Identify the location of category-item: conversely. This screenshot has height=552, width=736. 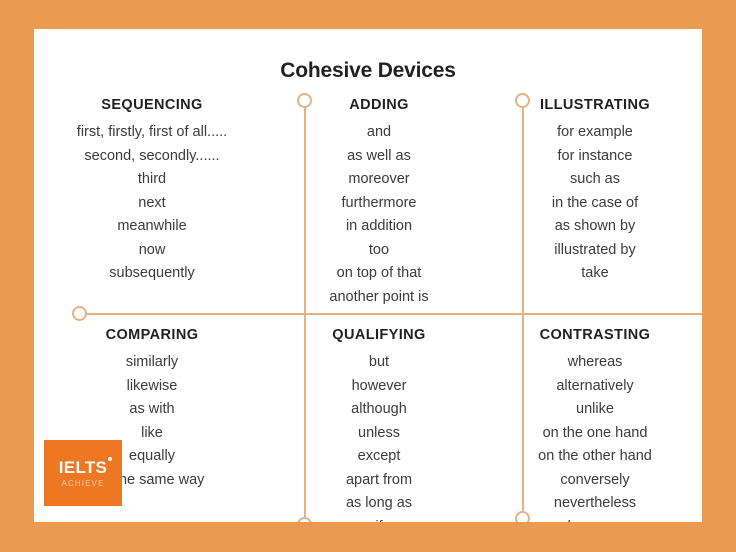
(595, 479).